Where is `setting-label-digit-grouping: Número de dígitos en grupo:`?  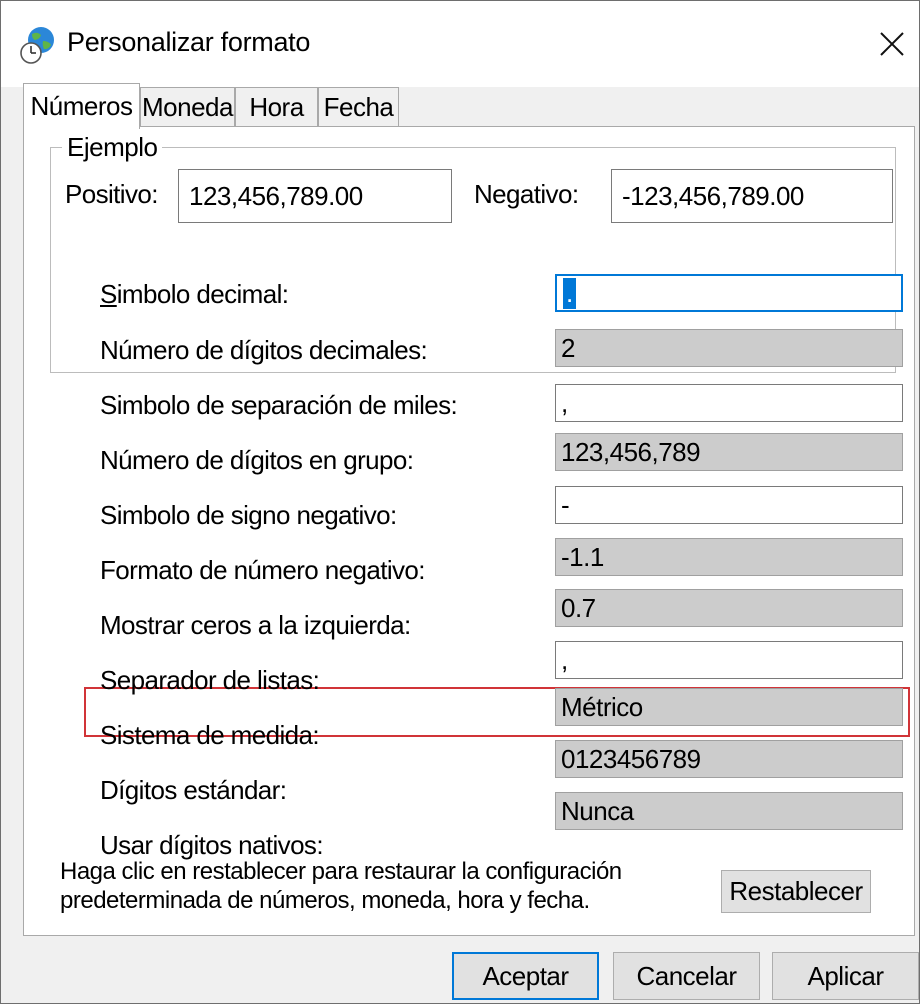
setting-label-digit-grouping: Número de dígitos en grupo: is located at coordinates (257, 460).